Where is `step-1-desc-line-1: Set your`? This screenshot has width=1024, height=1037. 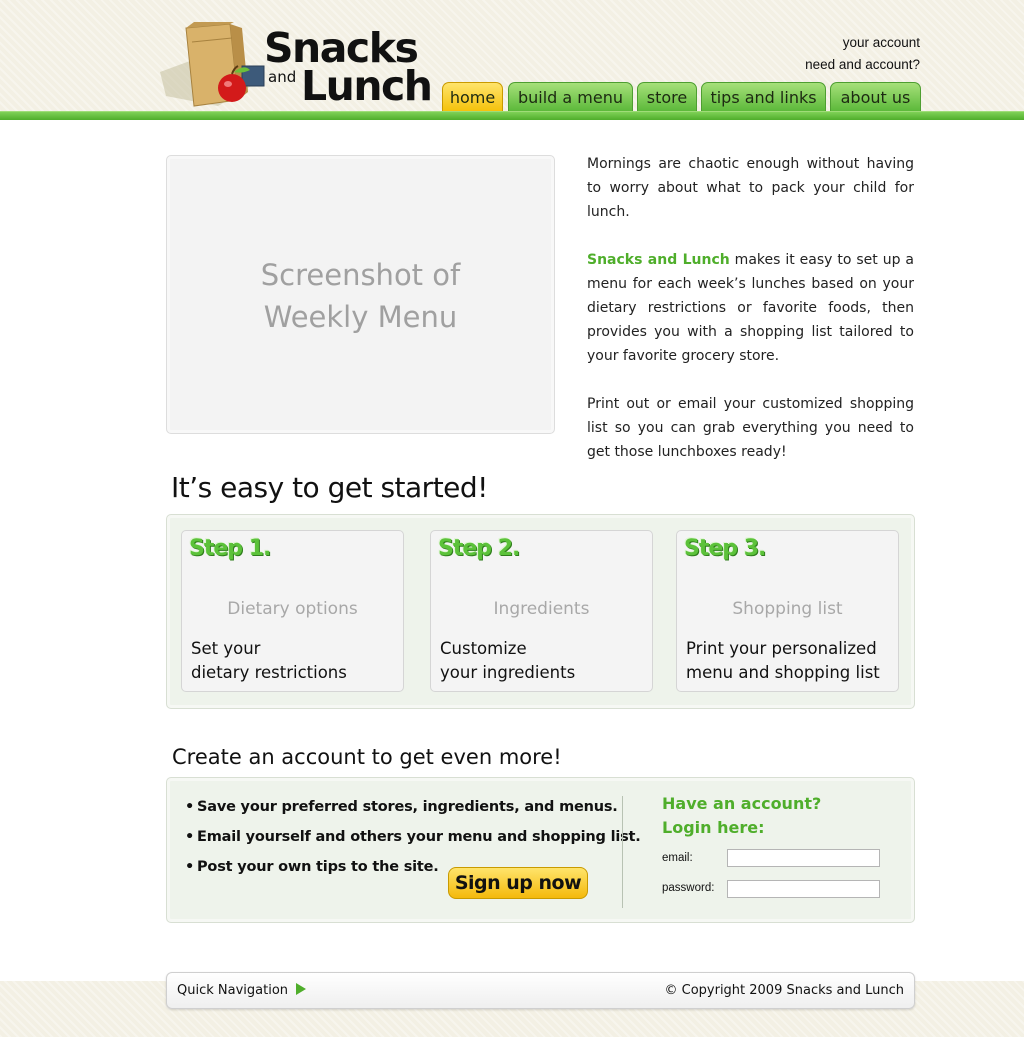
step-1-desc-line-1: Set your is located at coordinates (226, 648).